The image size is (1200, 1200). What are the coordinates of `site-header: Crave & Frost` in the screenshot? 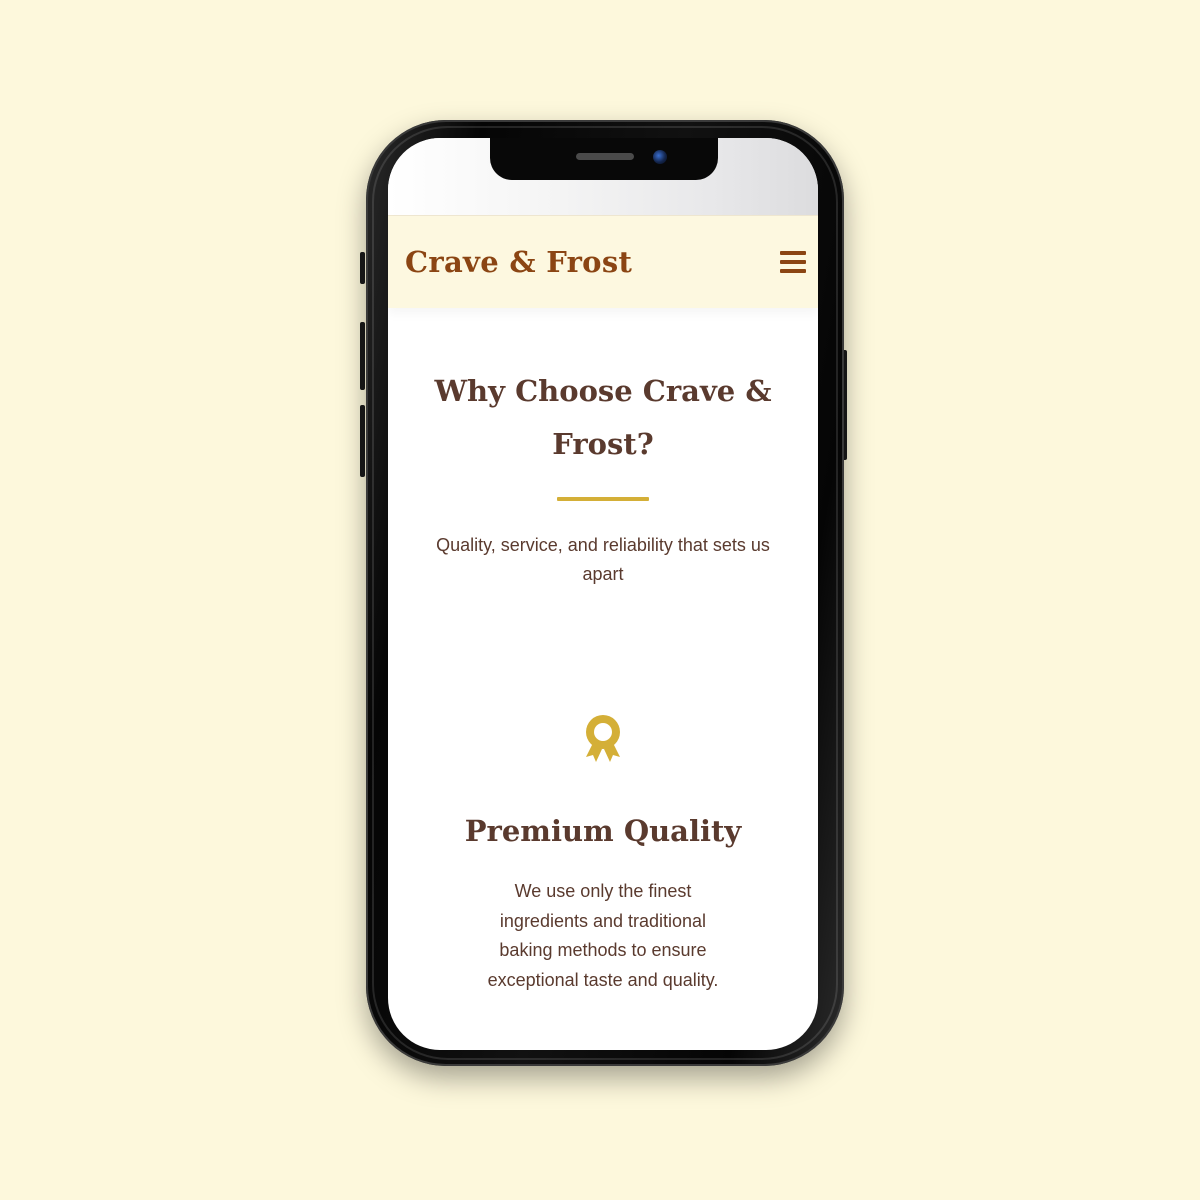 It's located at (603, 262).